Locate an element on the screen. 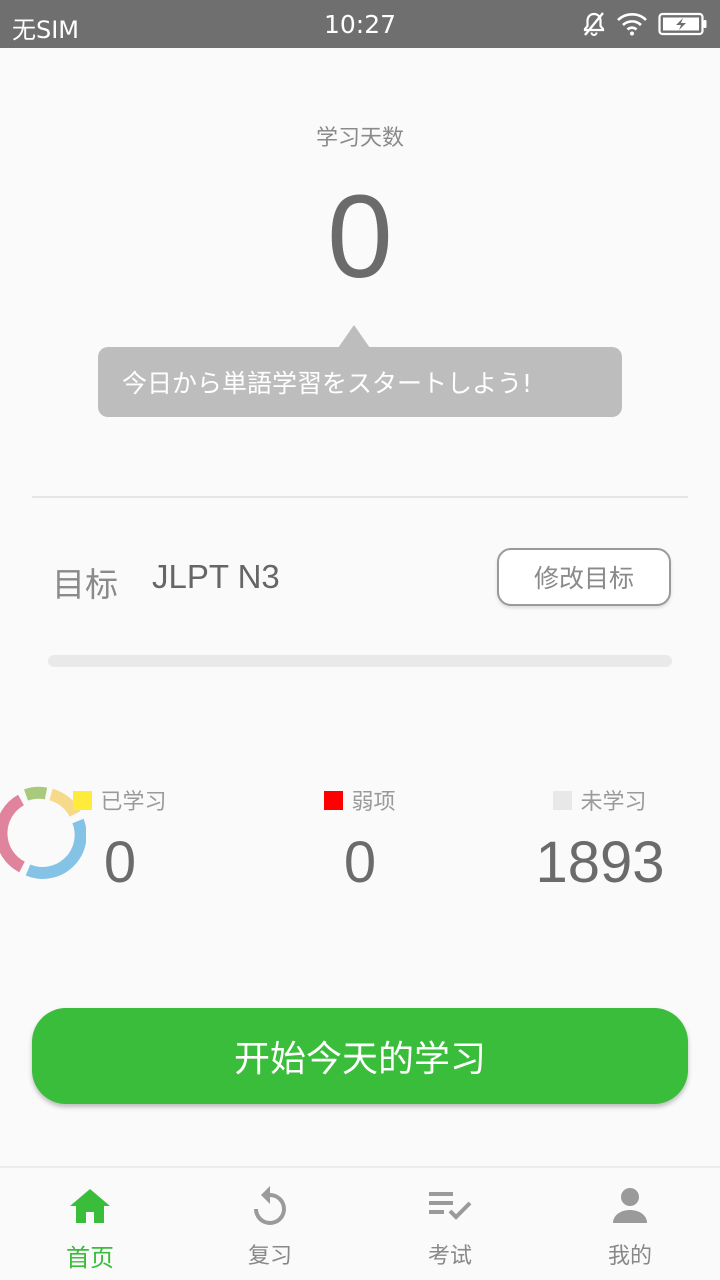 The image size is (720, 1280). legend-weak: 弱项 is located at coordinates (360, 800).